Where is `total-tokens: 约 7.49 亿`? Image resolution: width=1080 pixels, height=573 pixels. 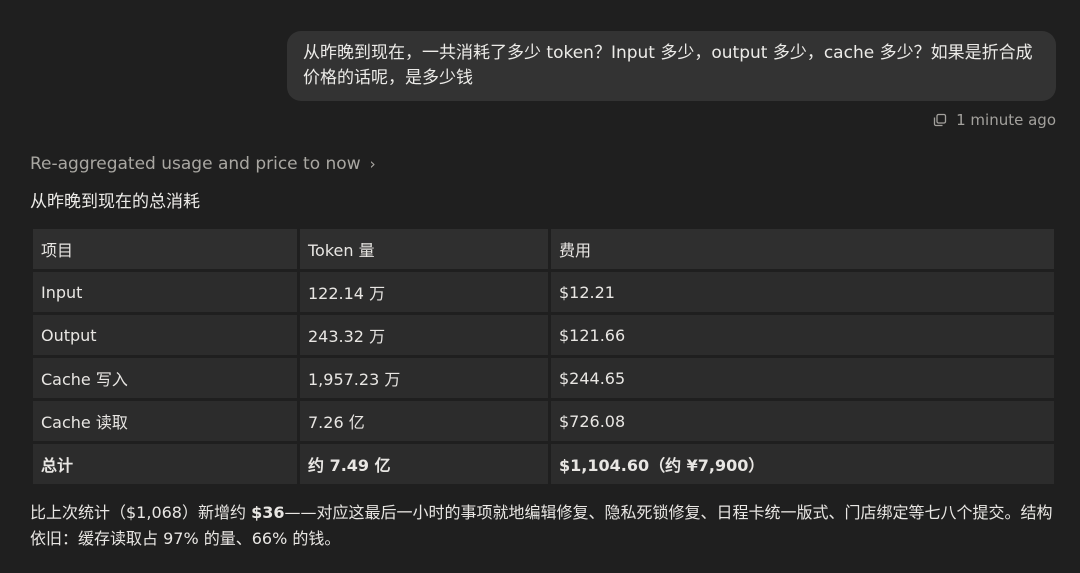
total-tokens: 约 7.49 亿 is located at coordinates (424, 464).